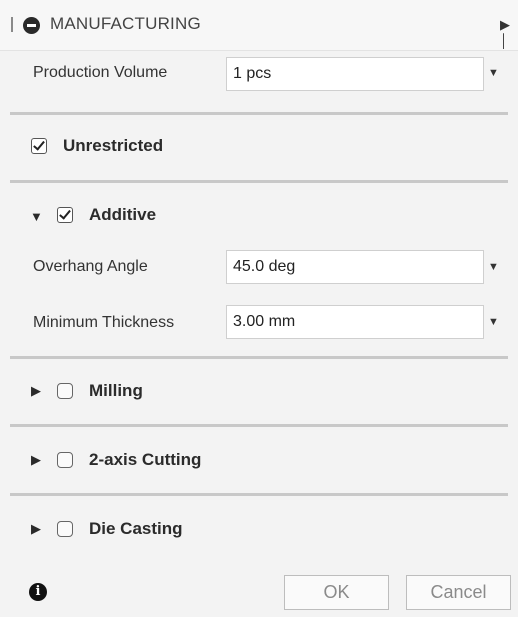 The image size is (518, 617). I want to click on cutting-label: 2-axis Cutting, so click(145, 460).